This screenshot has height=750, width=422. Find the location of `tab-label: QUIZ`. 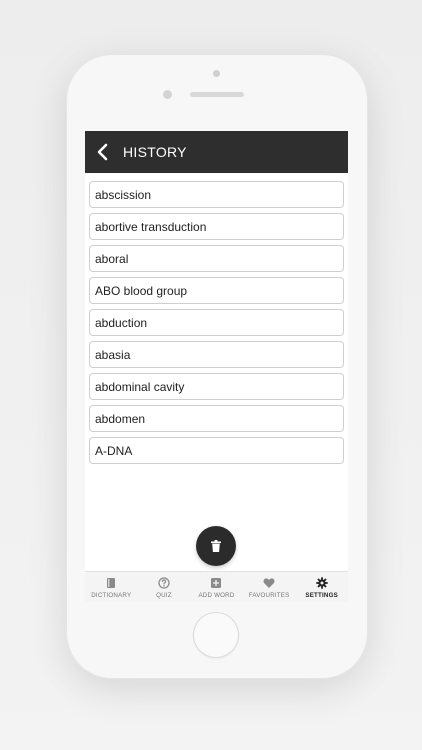

tab-label: QUIZ is located at coordinates (164, 595).